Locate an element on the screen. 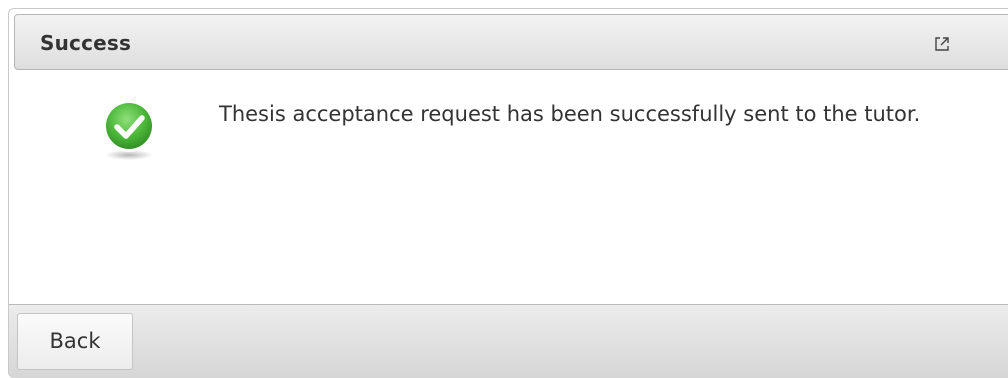 The width and height of the screenshot is (1008, 378). popout-icon is located at coordinates (942, 44).